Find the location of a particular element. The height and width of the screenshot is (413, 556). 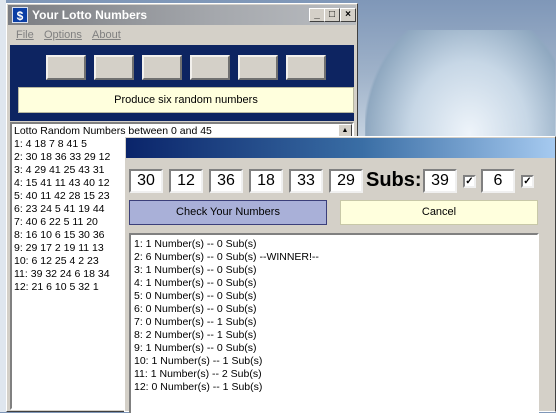

menu-options: Options is located at coordinates (63, 35).